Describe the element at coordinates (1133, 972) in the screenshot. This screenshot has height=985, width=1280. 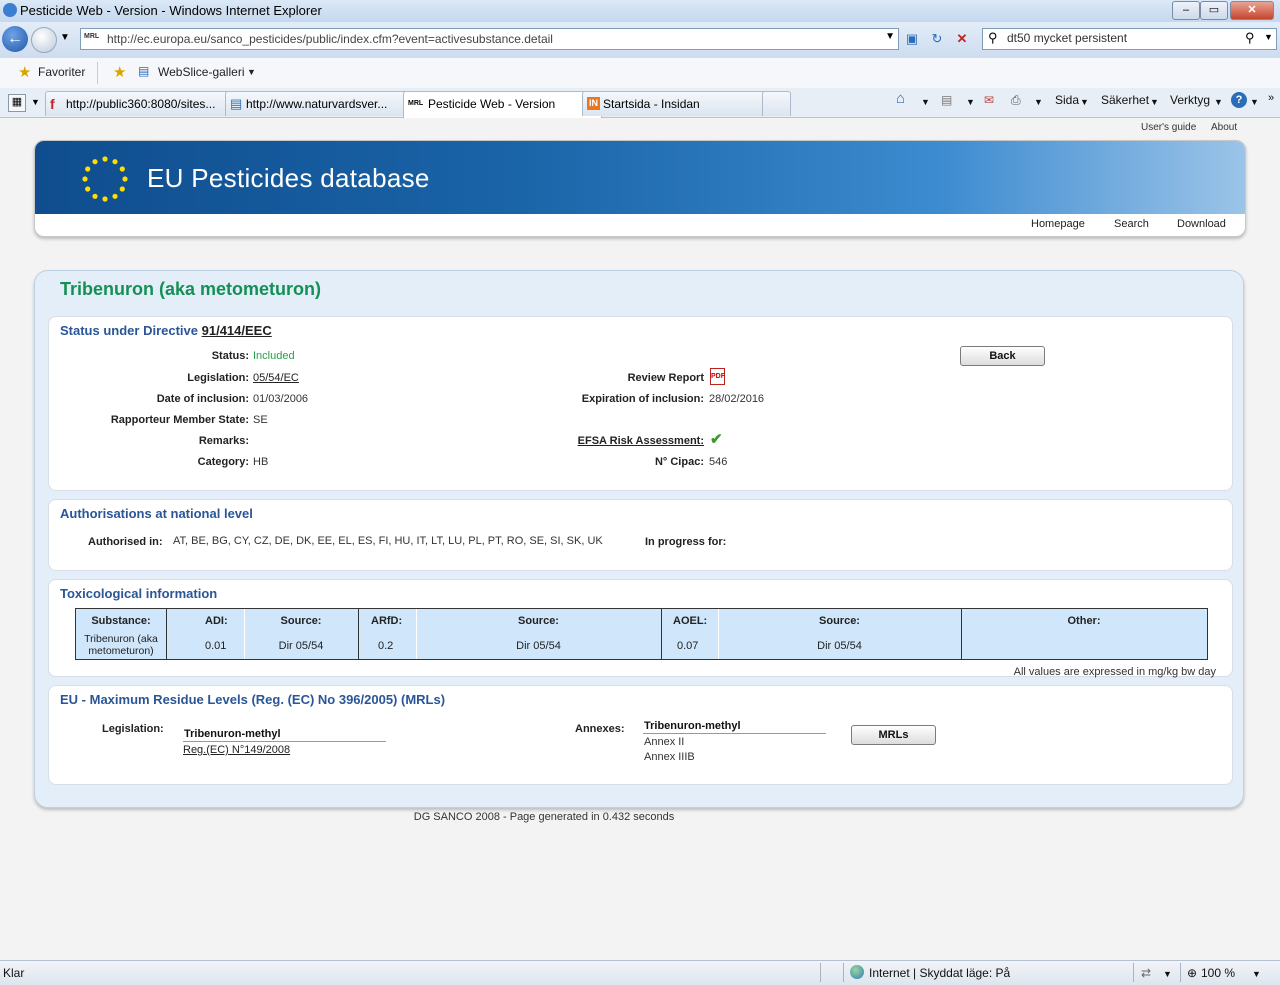
I see `status-divider` at that location.